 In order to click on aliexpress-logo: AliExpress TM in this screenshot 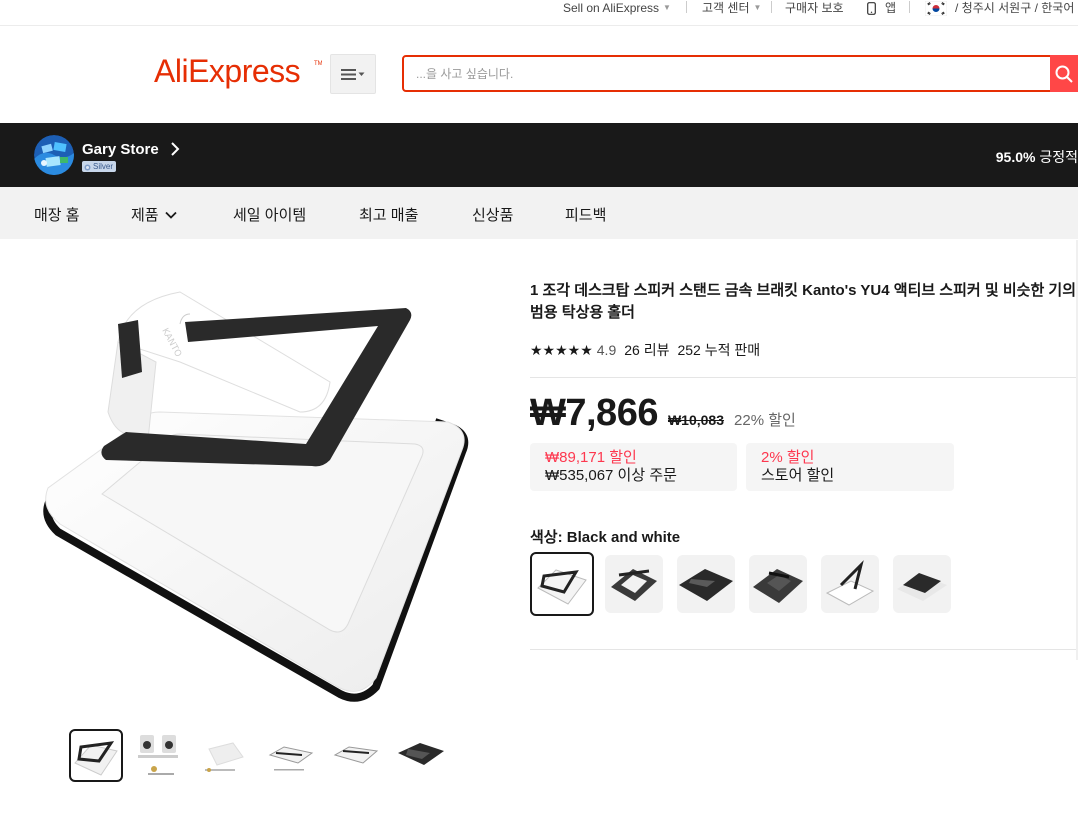, I will do `click(238, 72)`.